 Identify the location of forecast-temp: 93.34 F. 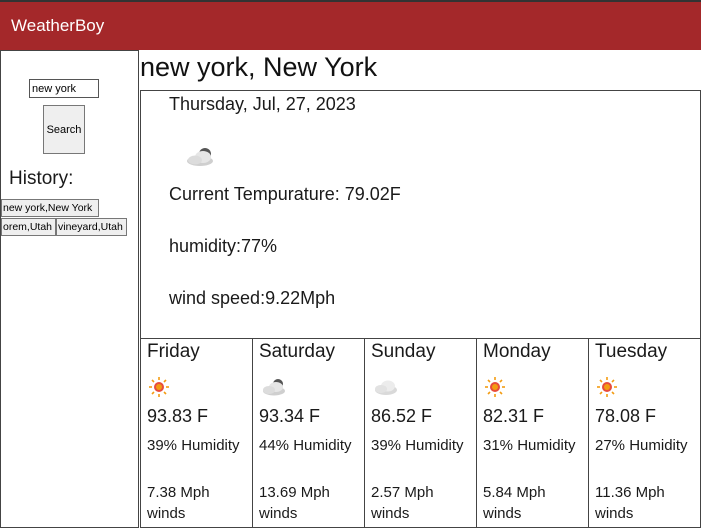
(290, 416).